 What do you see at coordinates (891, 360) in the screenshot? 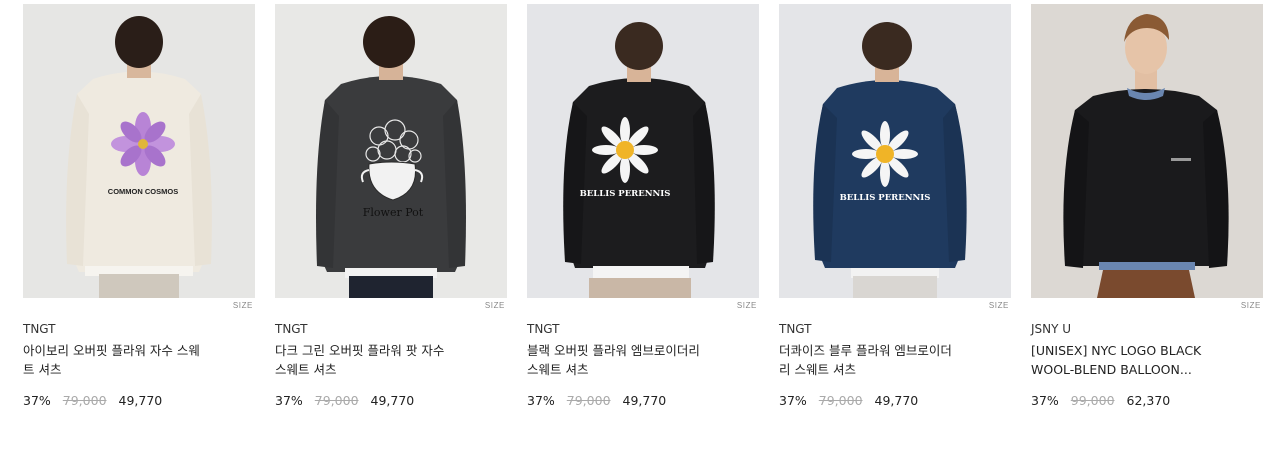
I see `product-name: 더콰이즈 블루 플라워 엠브로이더 리 스웨트 셔츠` at bounding box center [891, 360].